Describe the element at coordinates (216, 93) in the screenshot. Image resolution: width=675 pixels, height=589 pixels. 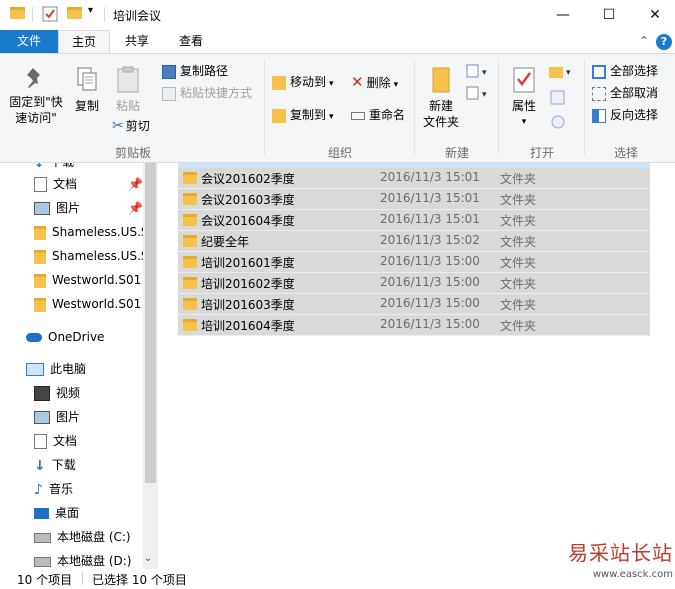
I see `paste-shortcut-label: 粘贴快捷方式` at that location.